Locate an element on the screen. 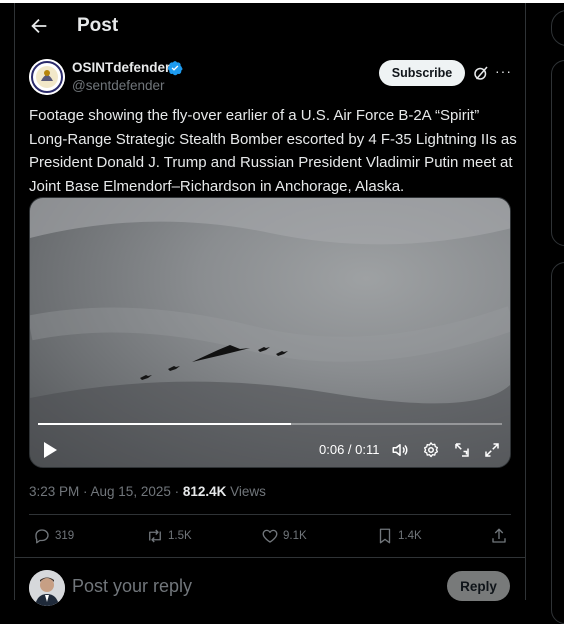 The width and height of the screenshot is (564, 624). picture-in-picture-icon is located at coordinates (462, 450).